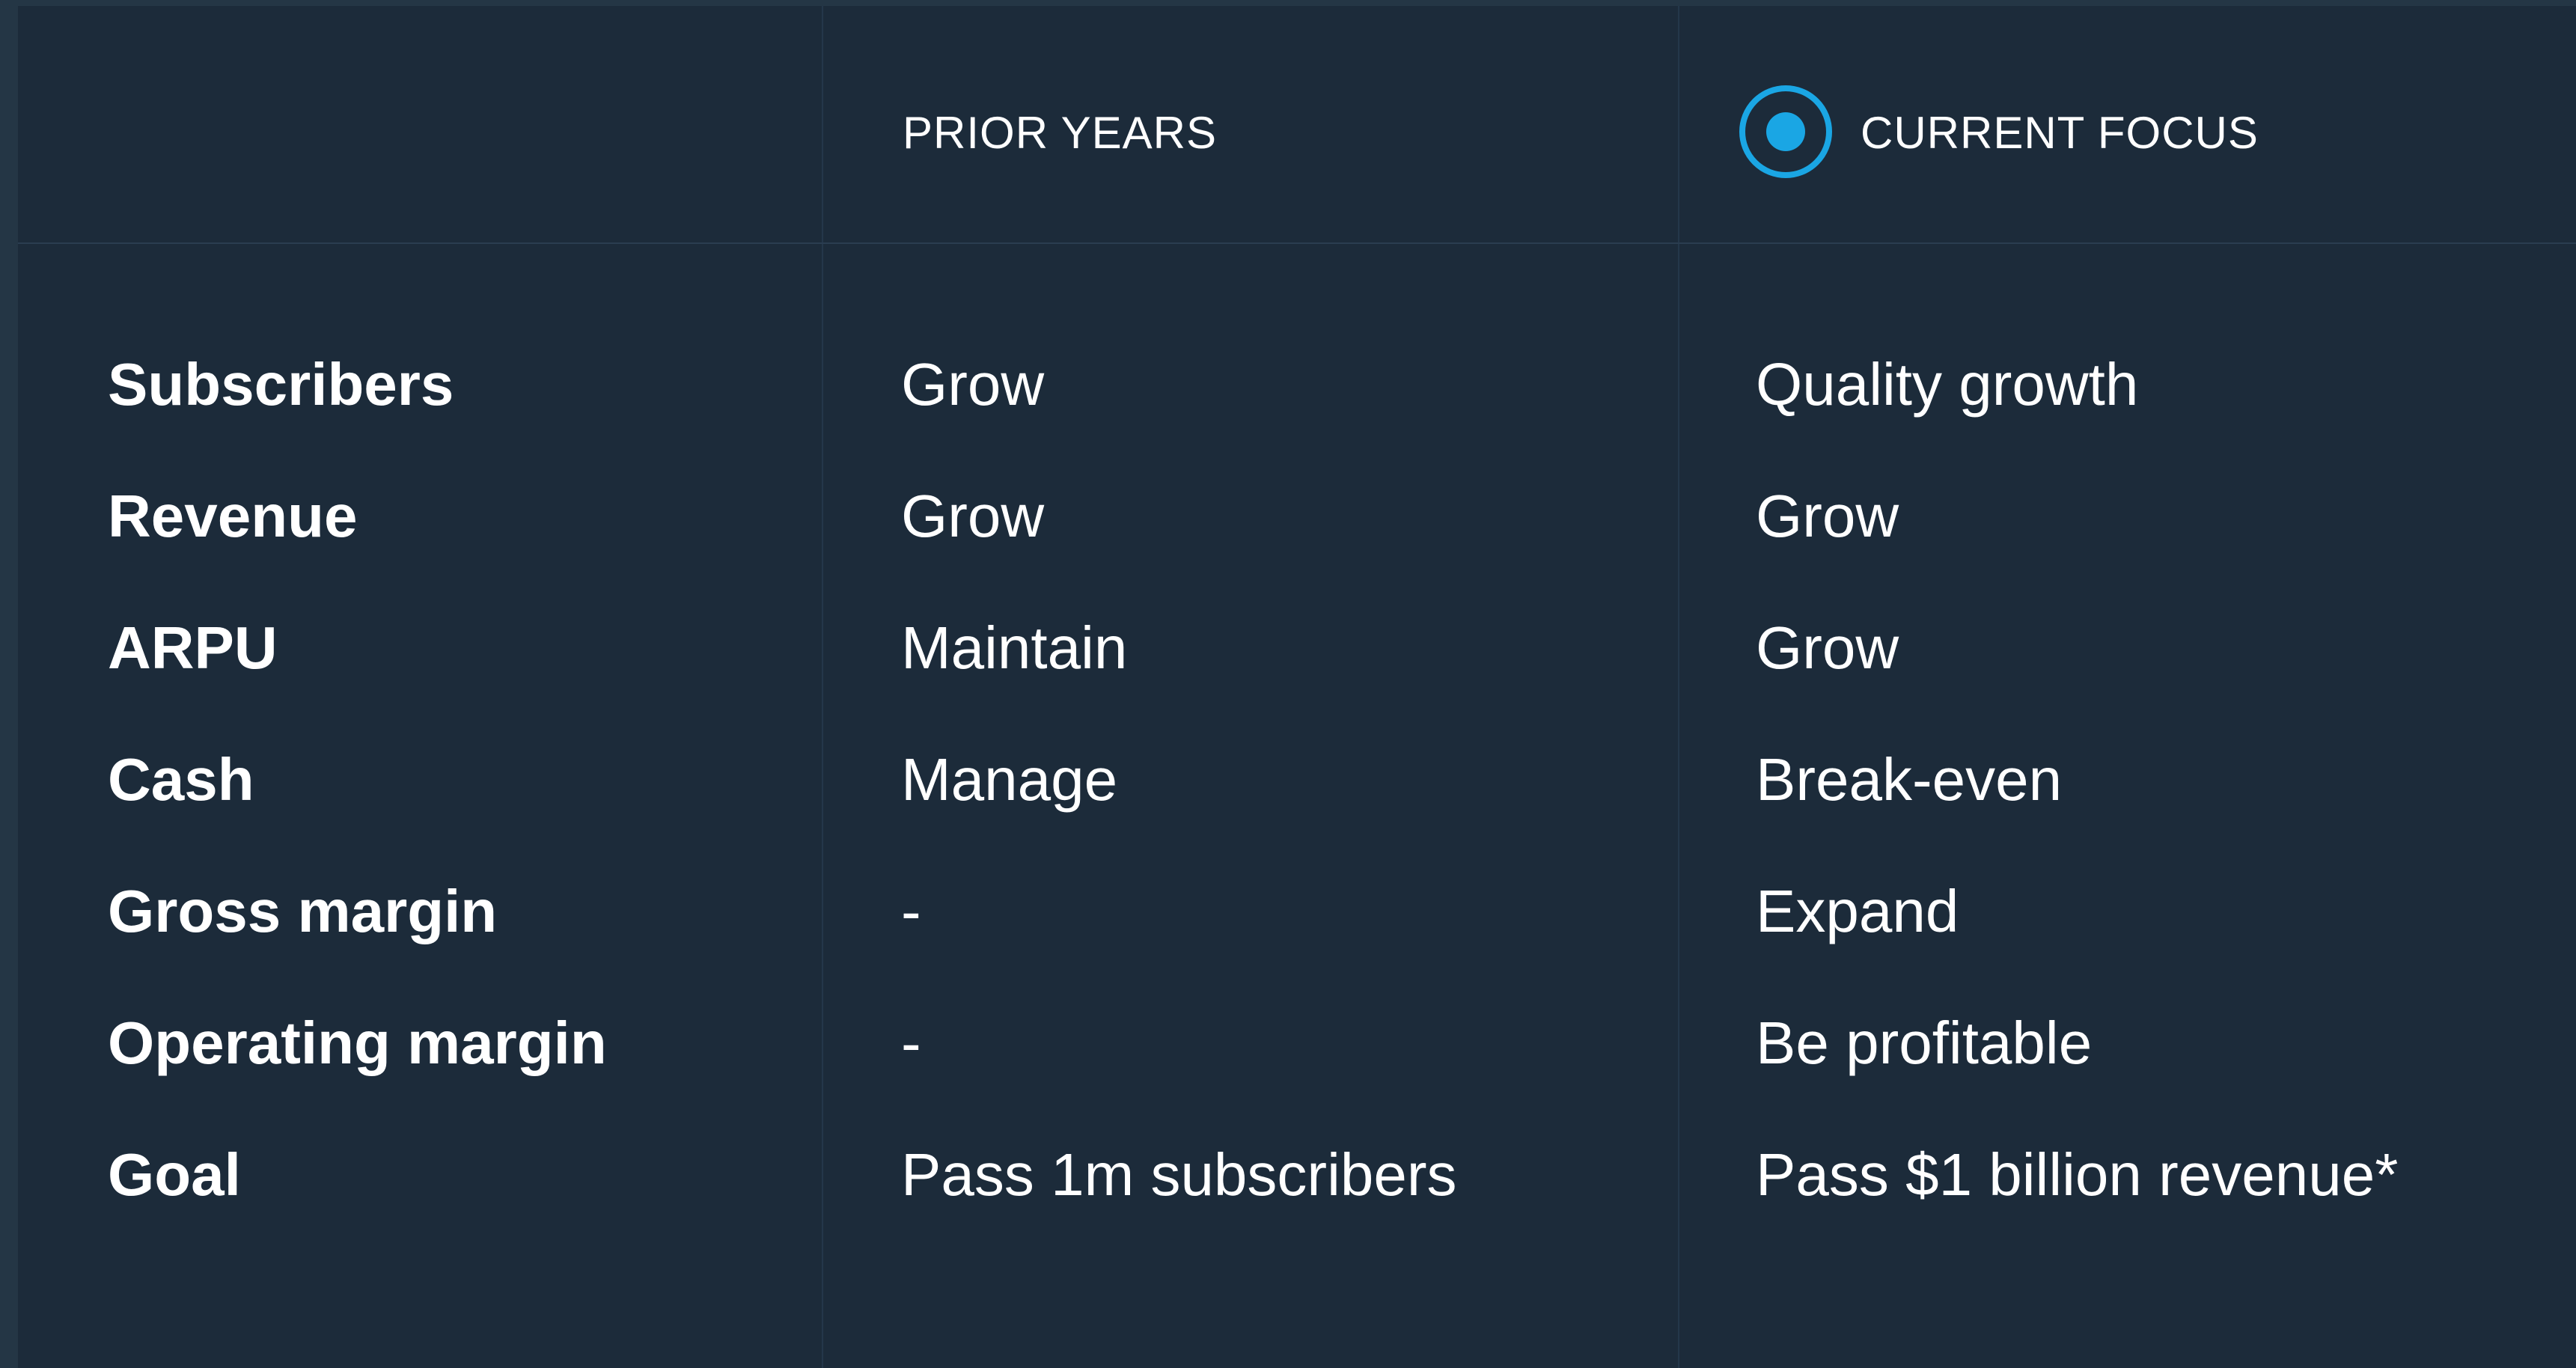 The width and height of the screenshot is (2576, 1368). I want to click on current-value: Expand, so click(1857, 911).